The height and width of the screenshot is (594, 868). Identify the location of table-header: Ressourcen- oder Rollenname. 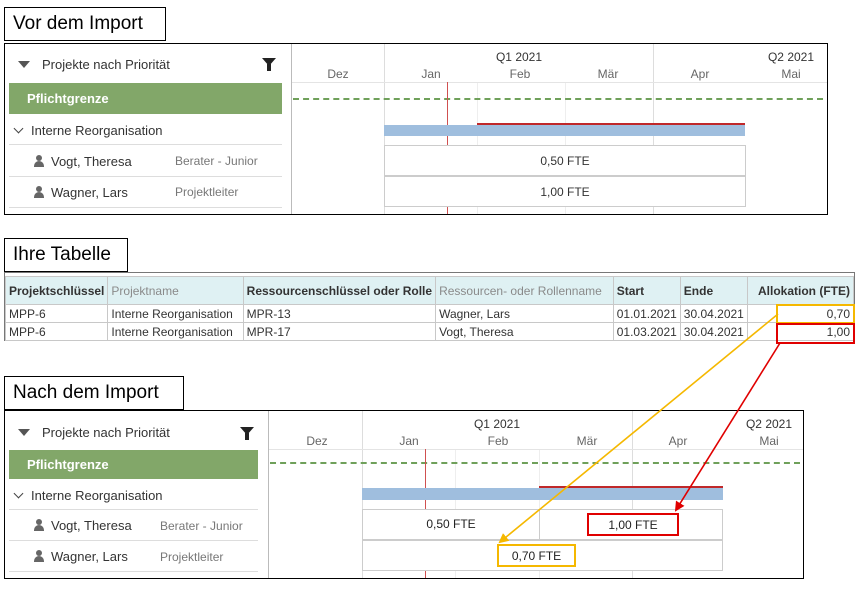
(524, 290).